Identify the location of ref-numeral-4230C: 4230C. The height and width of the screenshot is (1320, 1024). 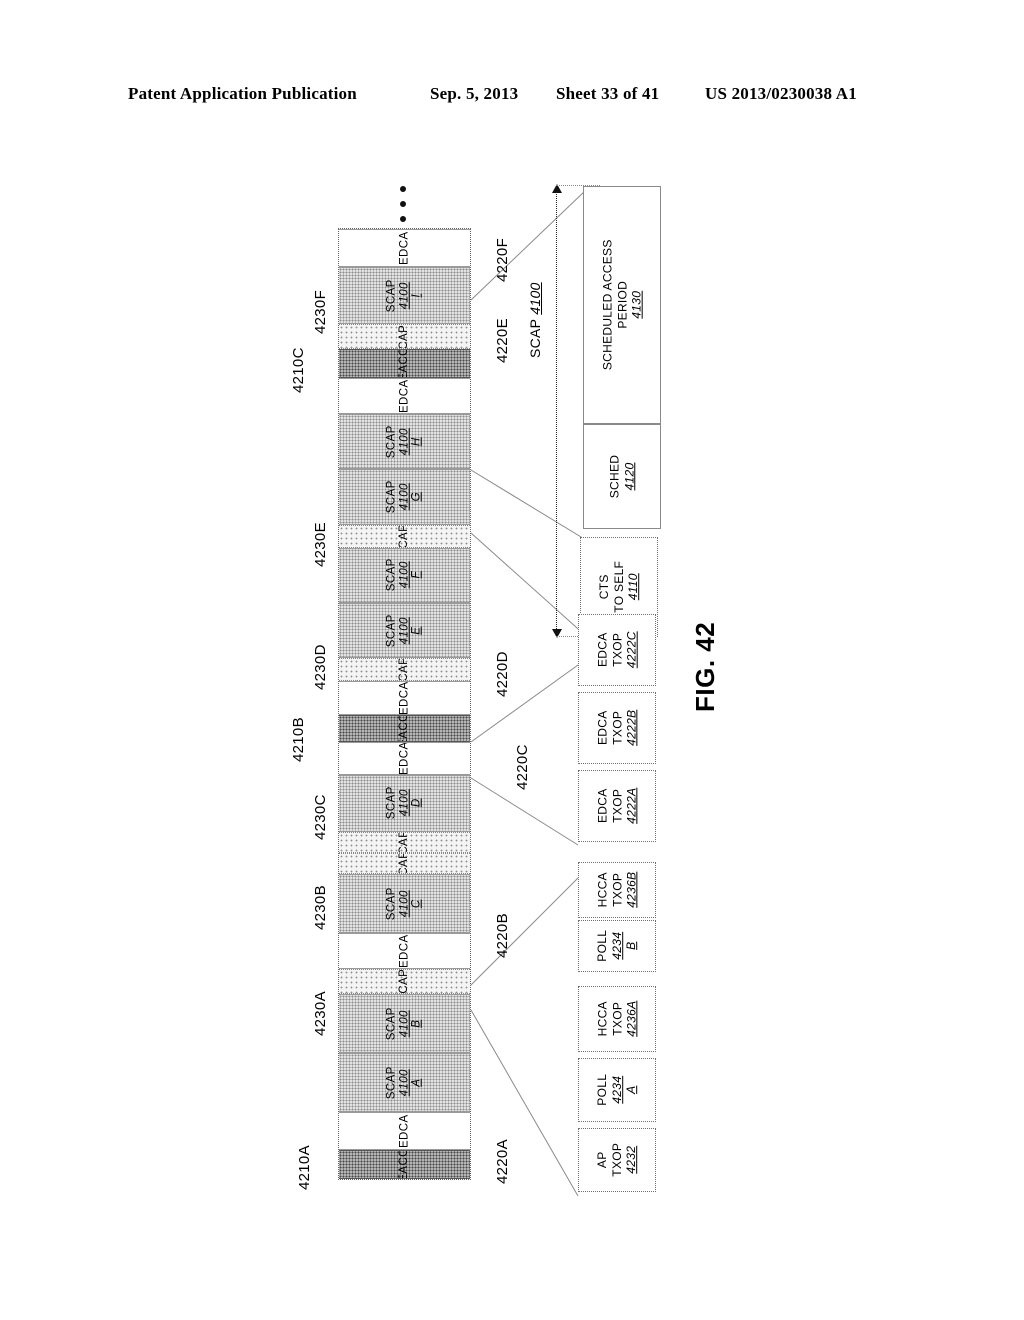
(320, 817).